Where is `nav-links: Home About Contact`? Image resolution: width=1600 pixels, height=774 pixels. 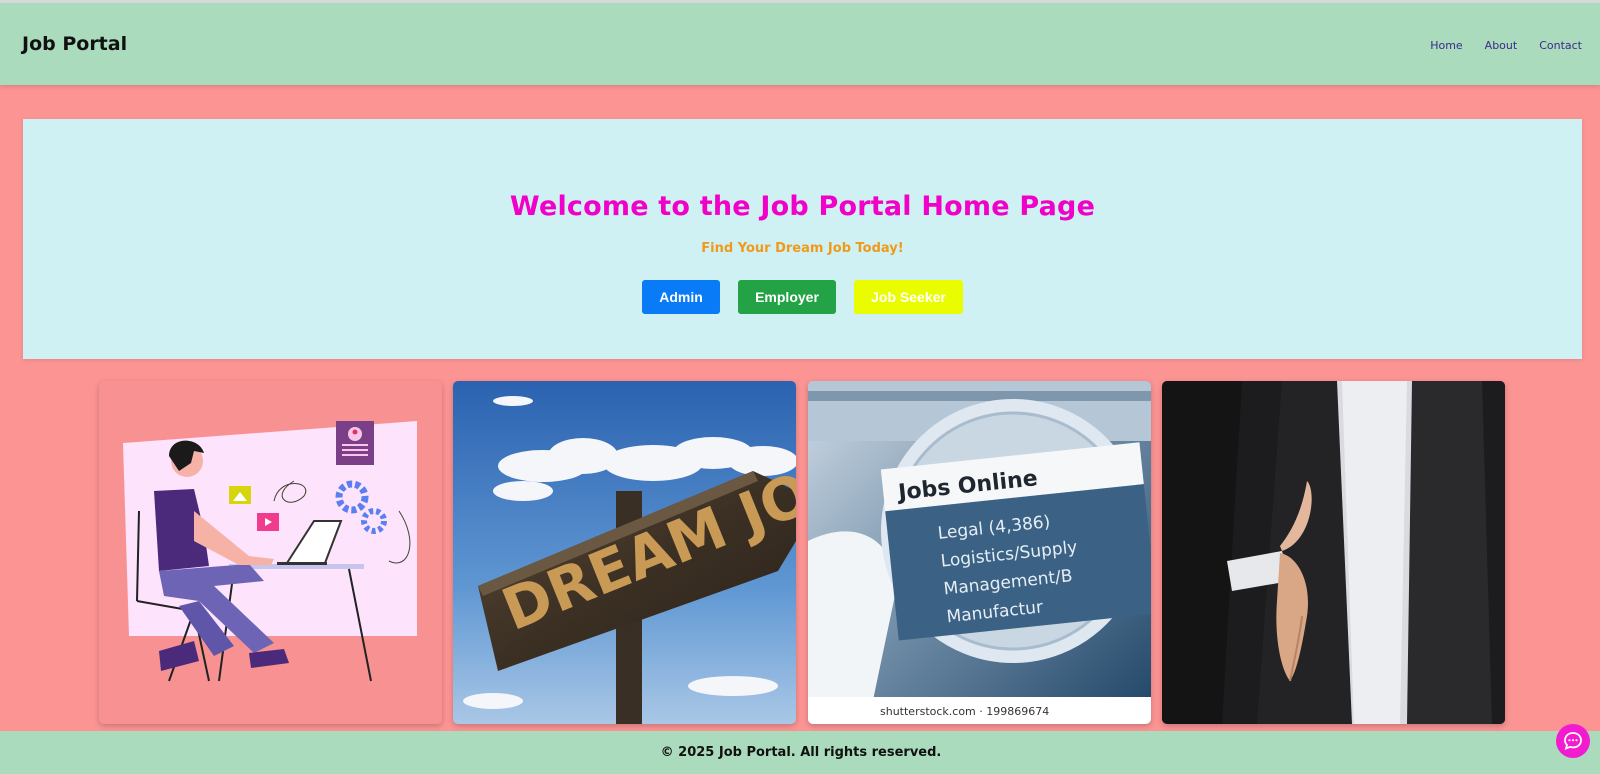
nav-links: Home About Contact is located at coordinates (1495, 45).